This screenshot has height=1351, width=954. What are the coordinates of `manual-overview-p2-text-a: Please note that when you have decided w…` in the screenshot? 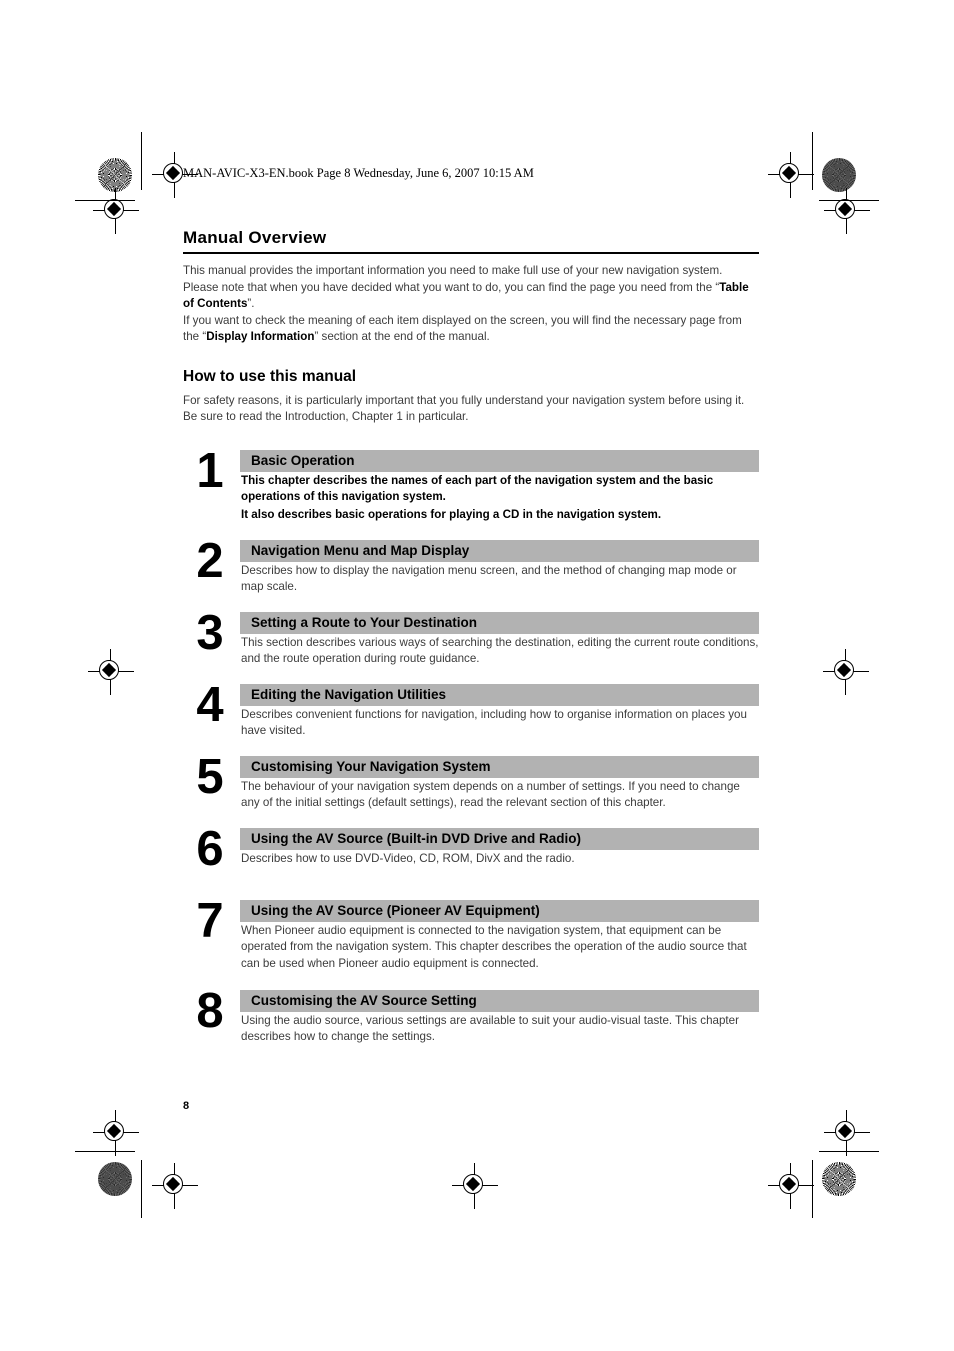 It's located at (451, 287).